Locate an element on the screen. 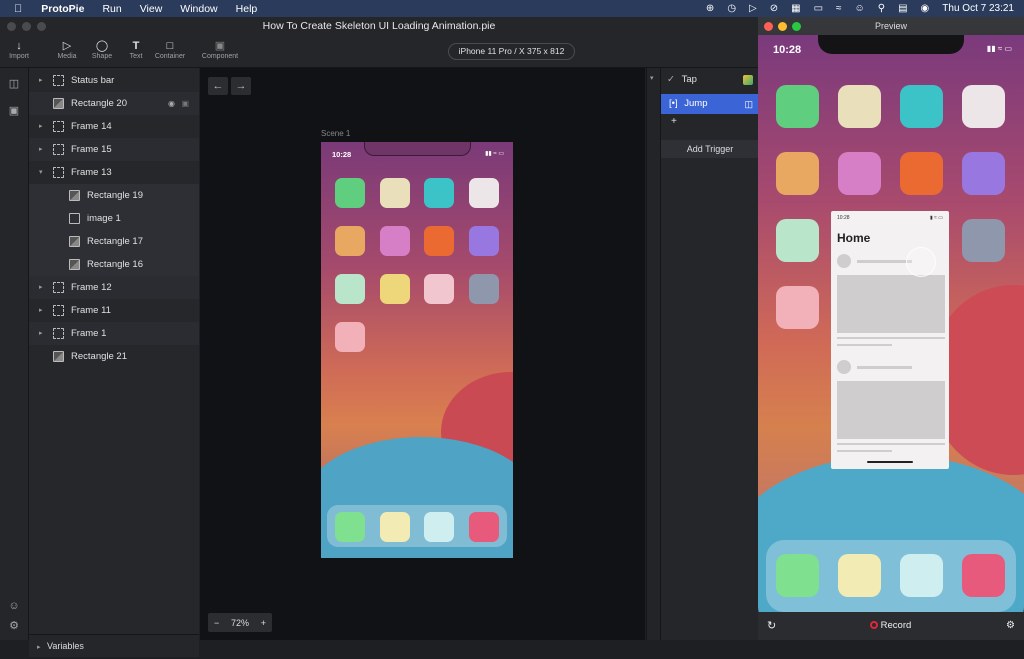  container-button: □ Container is located at coordinates (170, 49).